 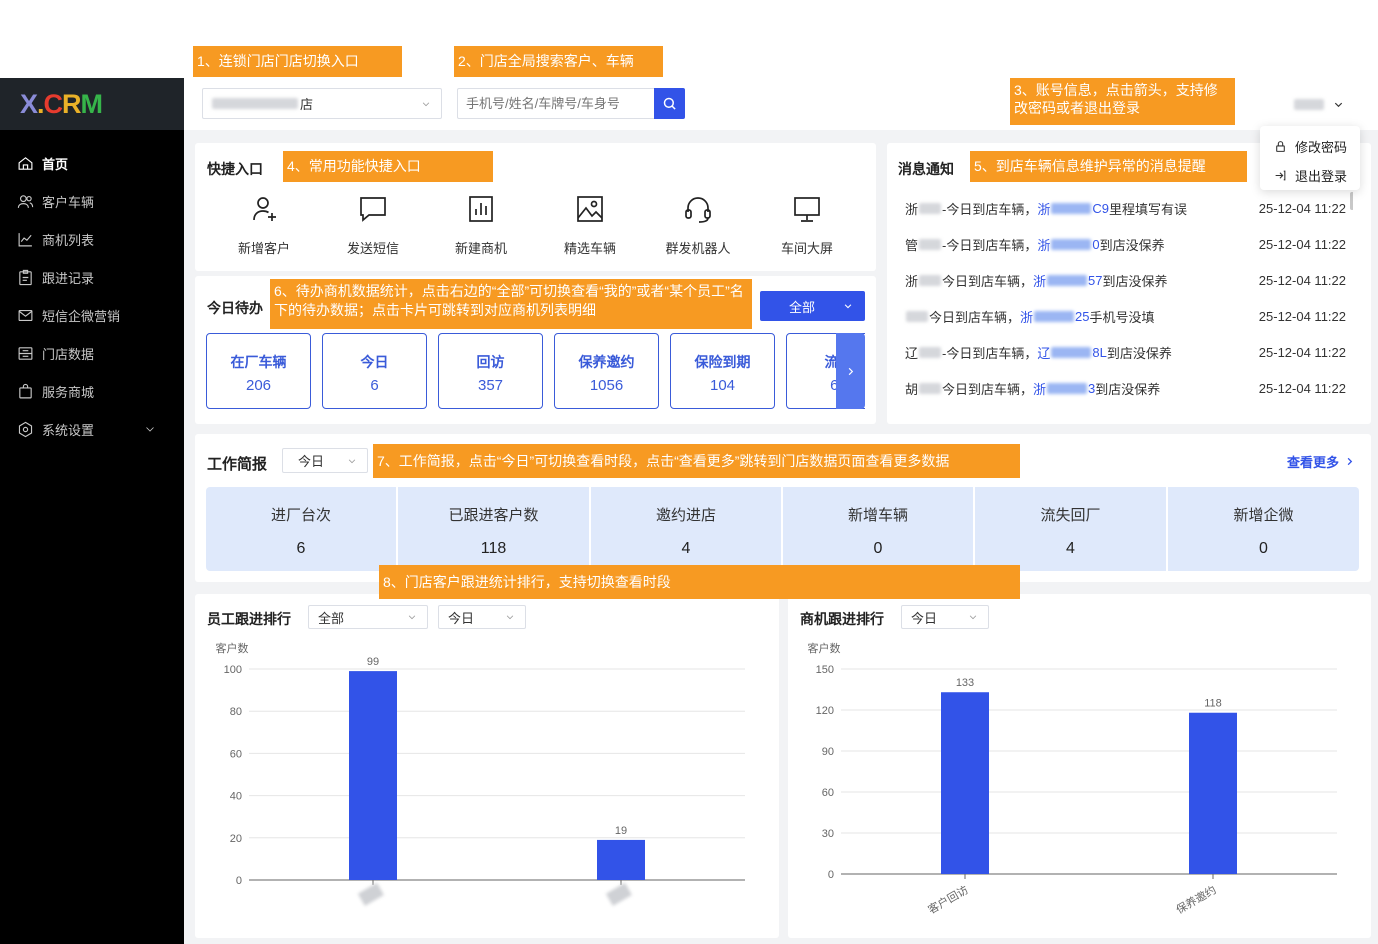 I want to click on message-item: 辽 -今日到店车辆，辽 8L 到店没保养 25-12-04 11:22, so click(x=1125, y=352).